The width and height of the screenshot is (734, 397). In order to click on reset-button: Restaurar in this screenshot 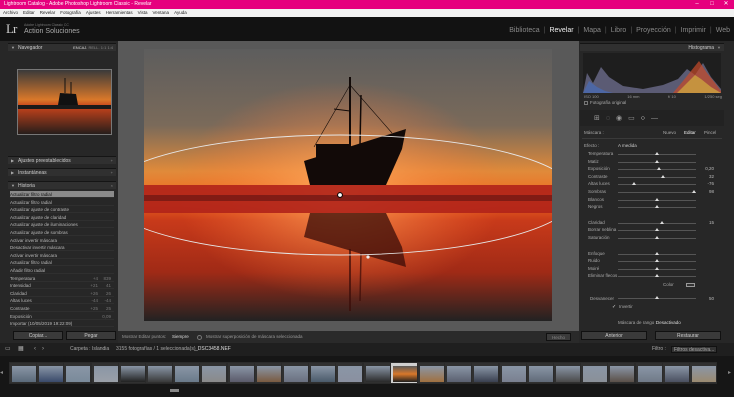, I will do `click(688, 335)`.